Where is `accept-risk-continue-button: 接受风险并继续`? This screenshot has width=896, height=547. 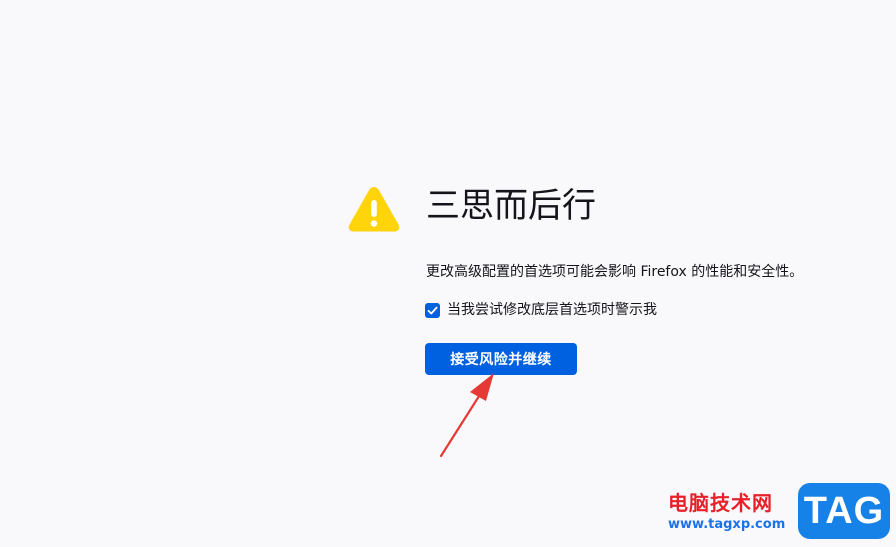 accept-risk-continue-button: 接受风险并继续 is located at coordinates (501, 359).